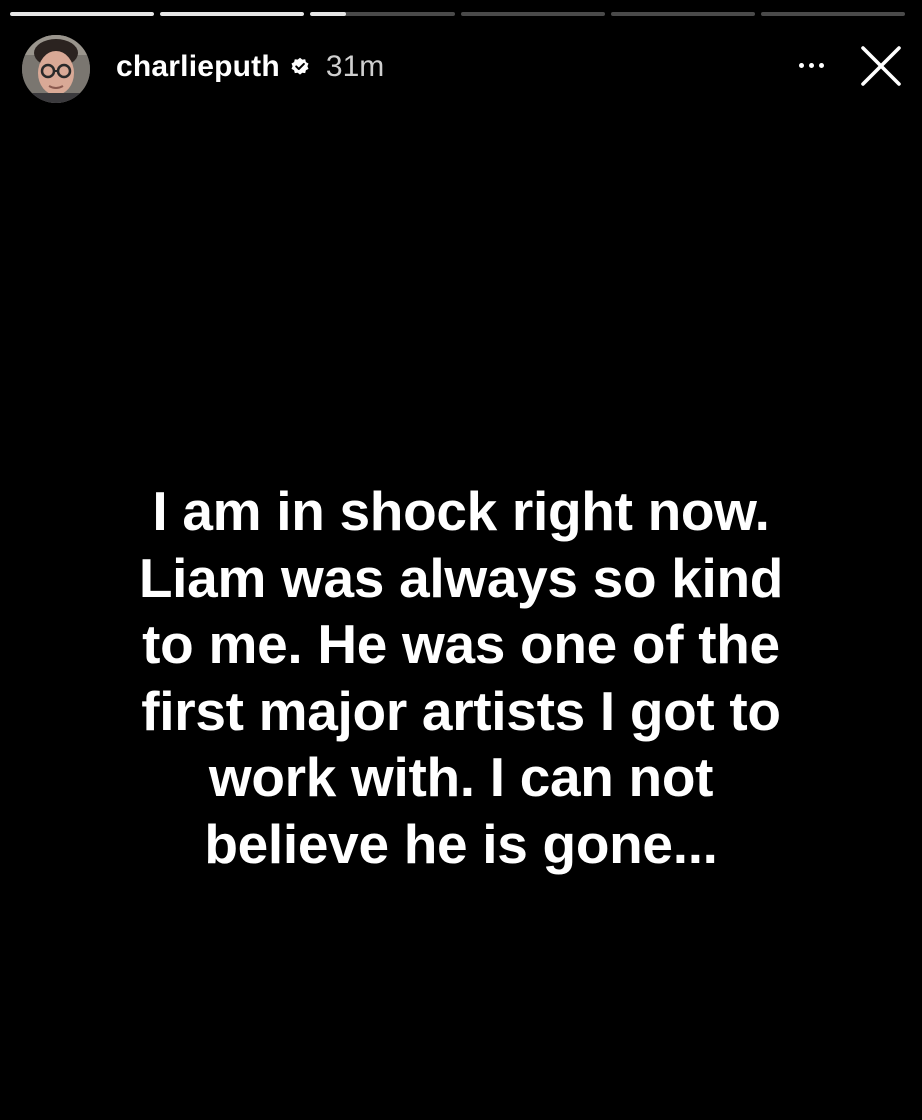 This screenshot has height=1120, width=922. Describe the element at coordinates (881, 66) in the screenshot. I see `close-icon` at that location.